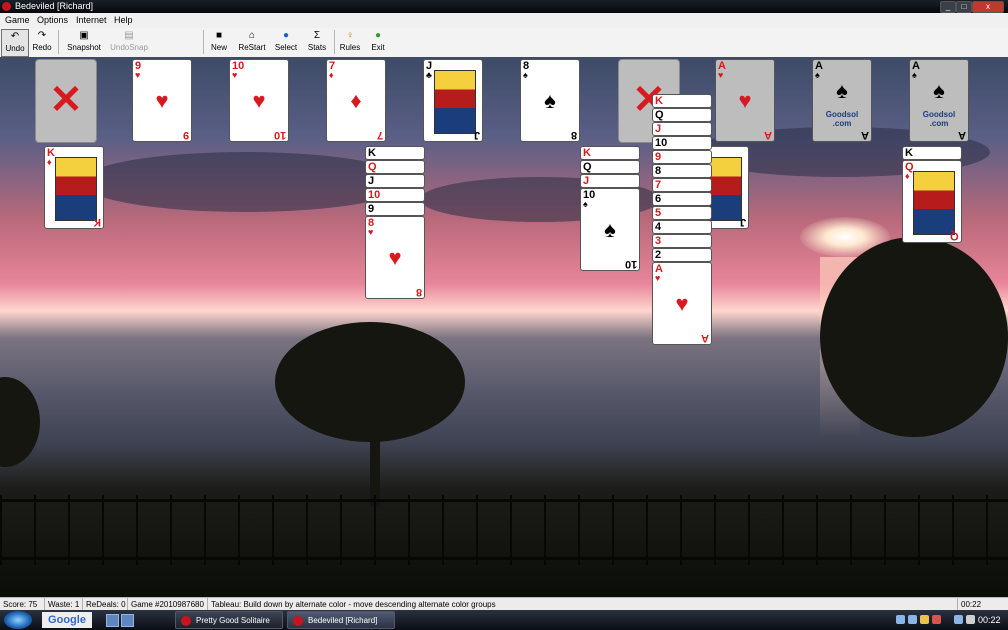 The image size is (1008, 630). Describe the element at coordinates (67, 620) in the screenshot. I see `google-search-box: Google` at that location.